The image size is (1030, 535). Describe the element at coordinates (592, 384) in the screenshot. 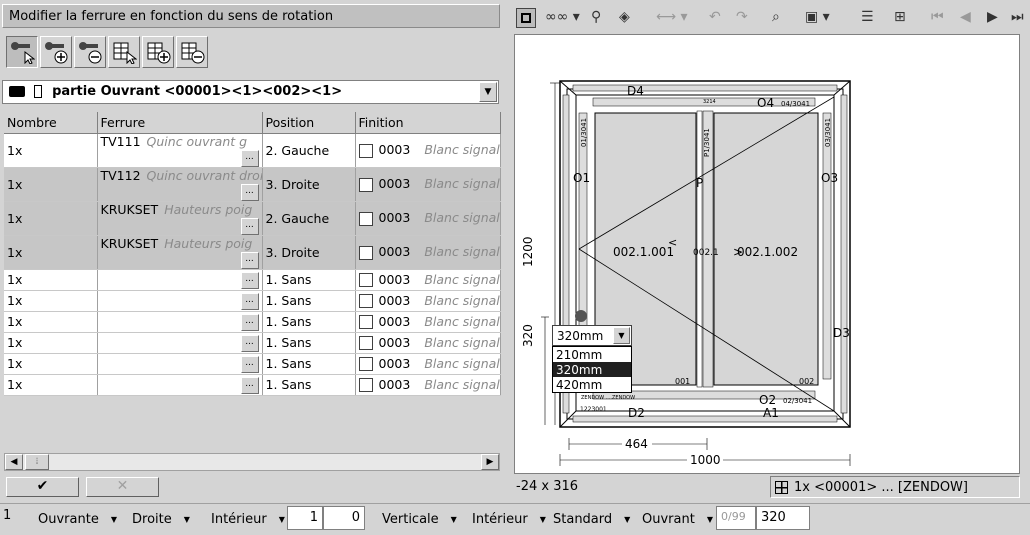

I see `option-420: 420mm` at that location.